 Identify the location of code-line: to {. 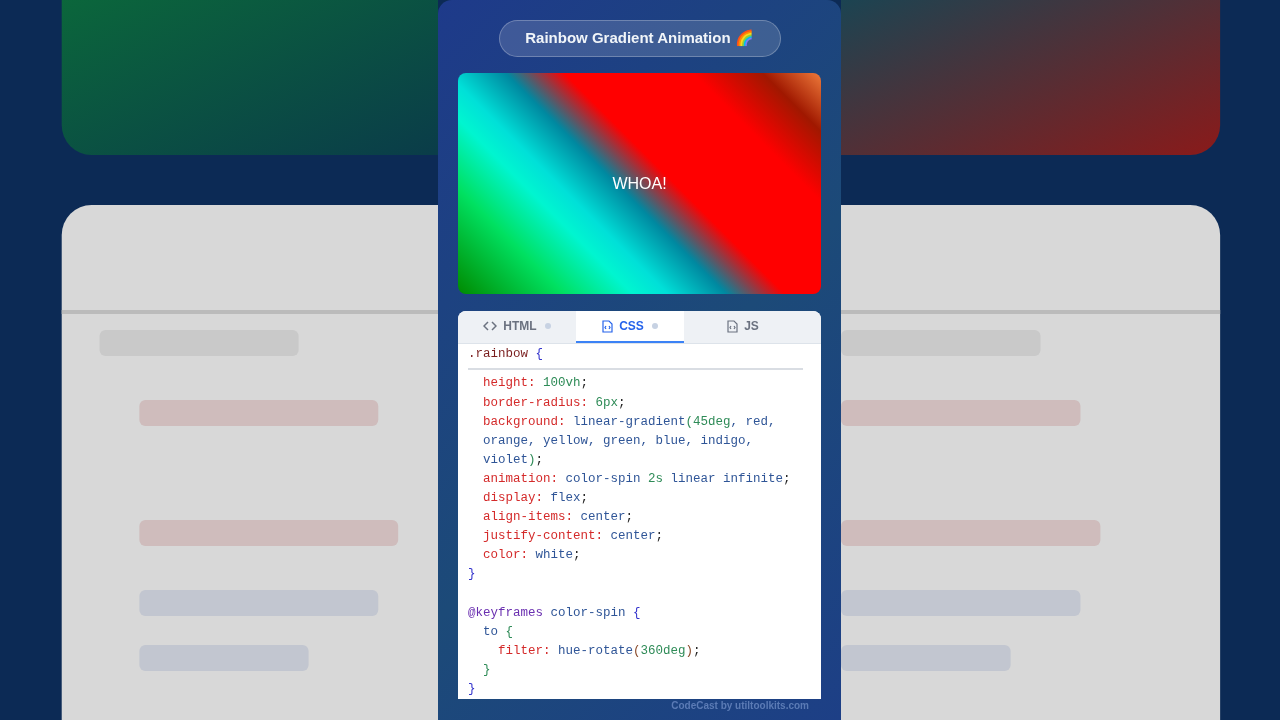
(498, 632).